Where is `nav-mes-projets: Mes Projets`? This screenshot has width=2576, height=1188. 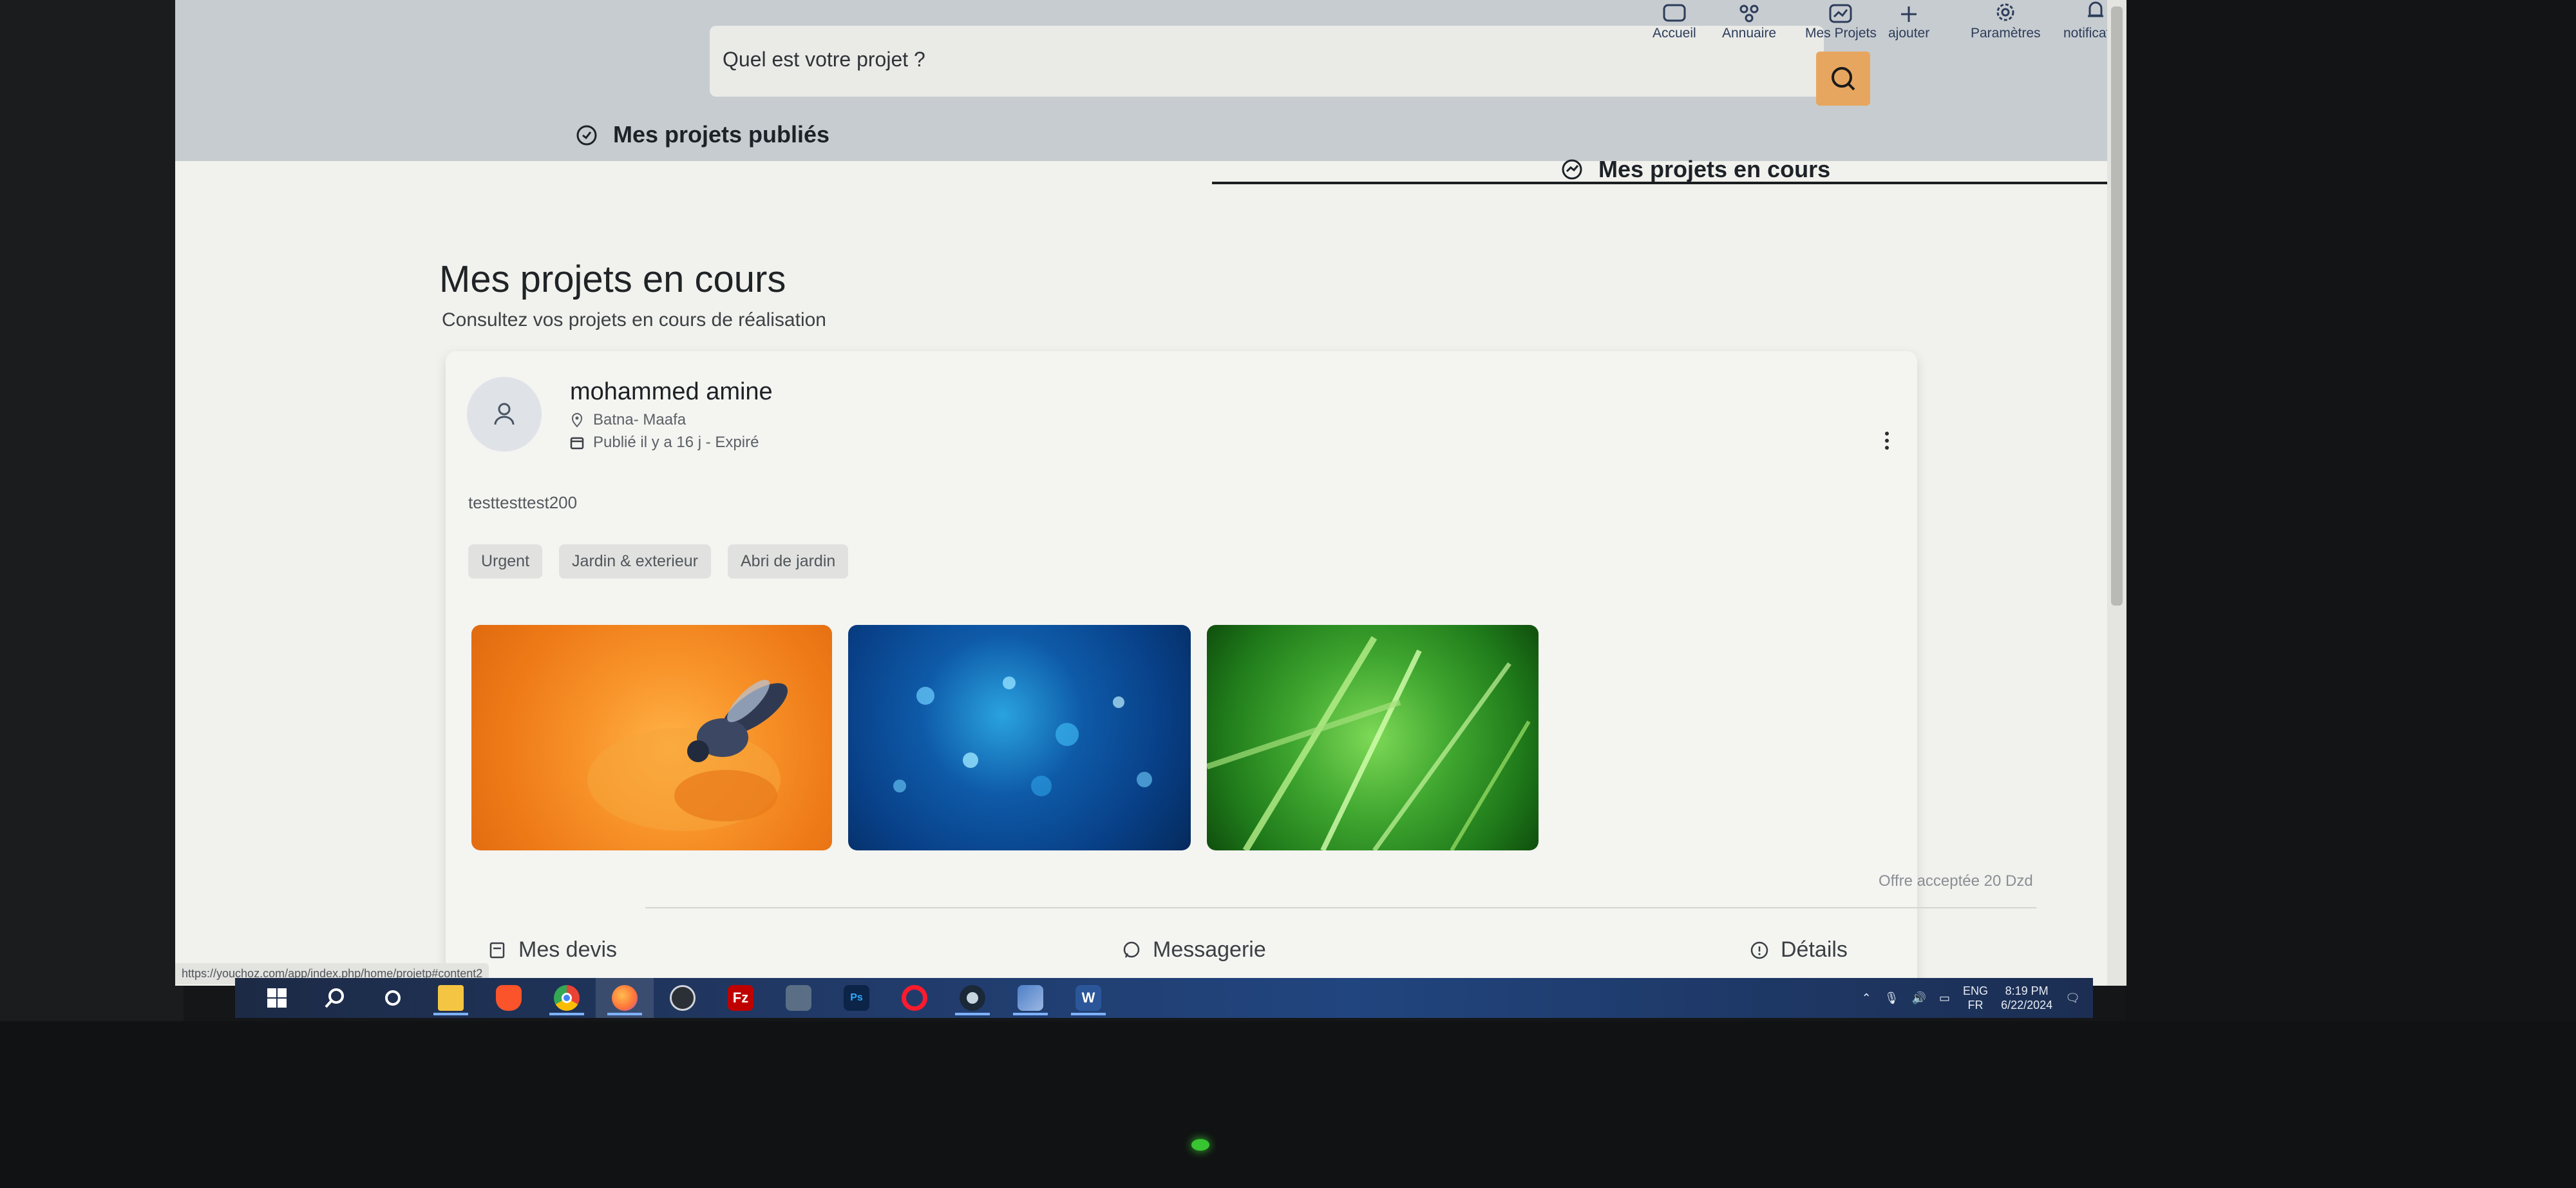
nav-mes-projets: Mes Projets is located at coordinates (1841, 20).